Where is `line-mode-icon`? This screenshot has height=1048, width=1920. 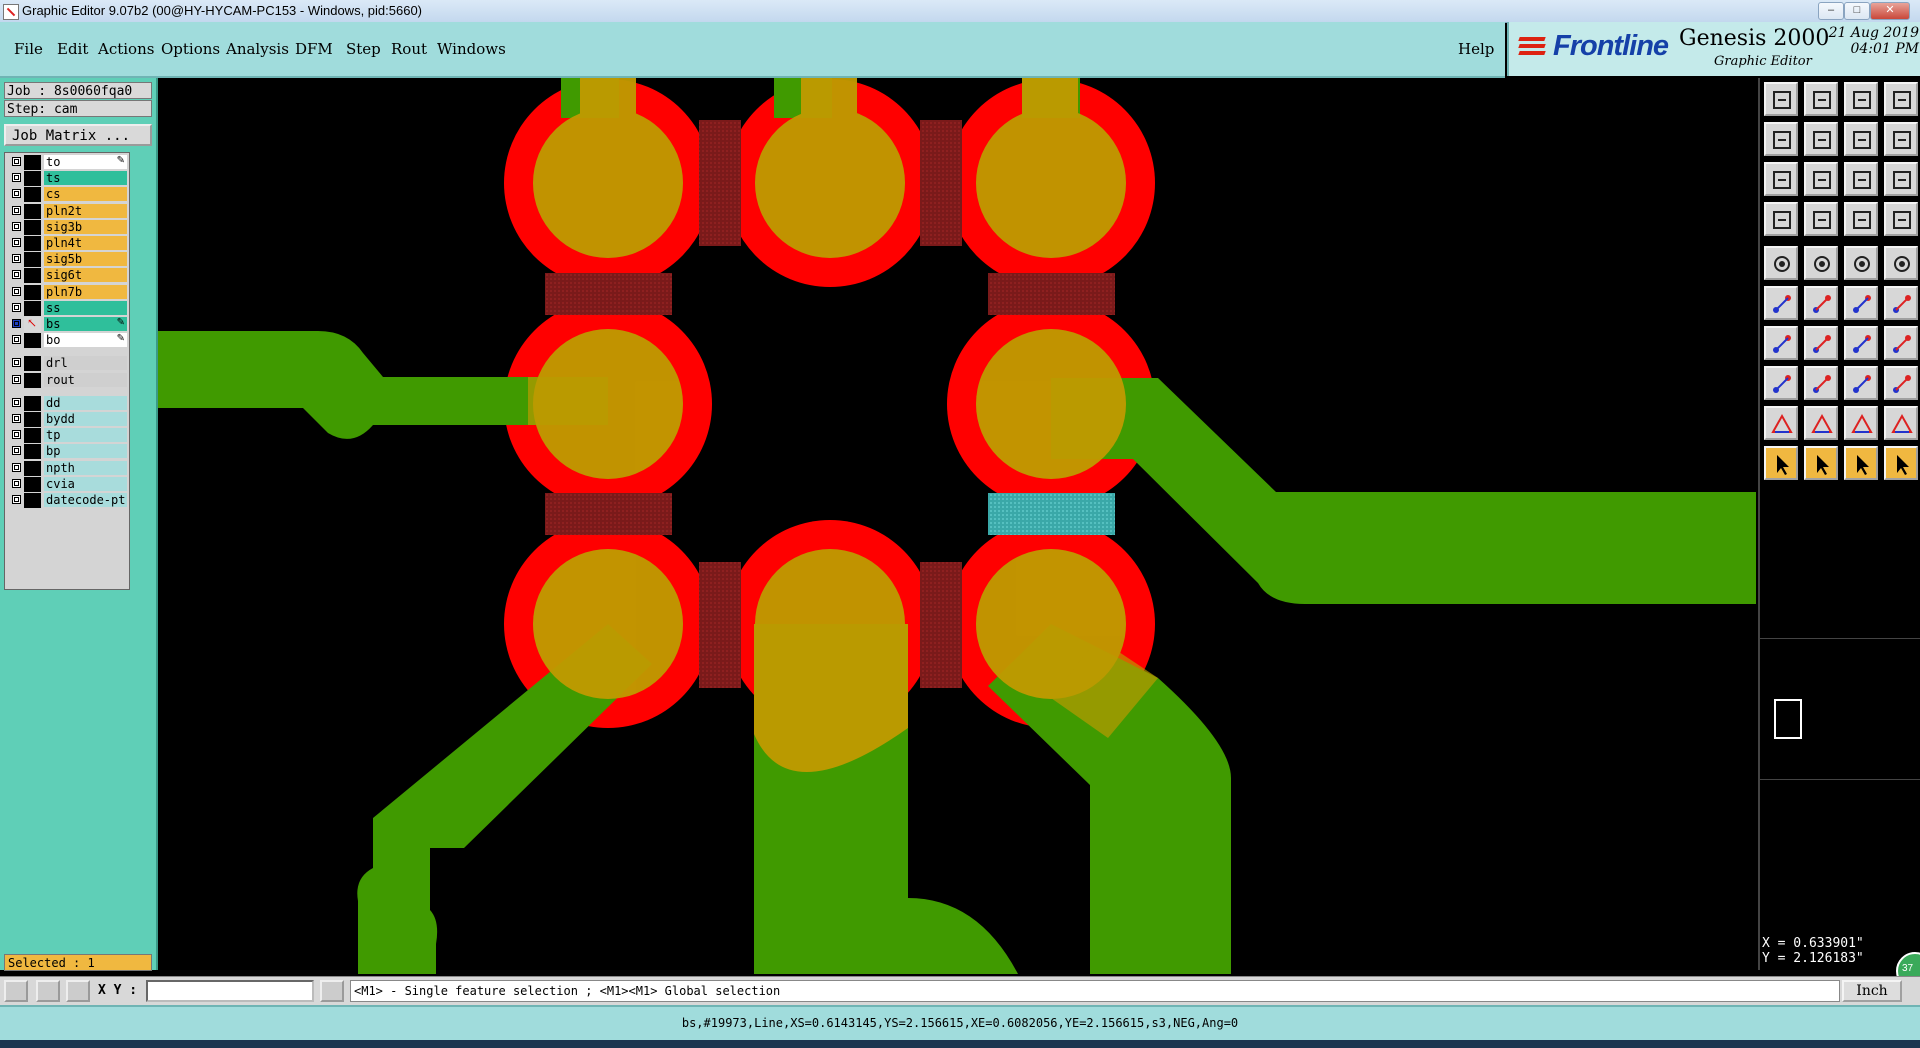 line-mode-icon is located at coordinates (16, 991).